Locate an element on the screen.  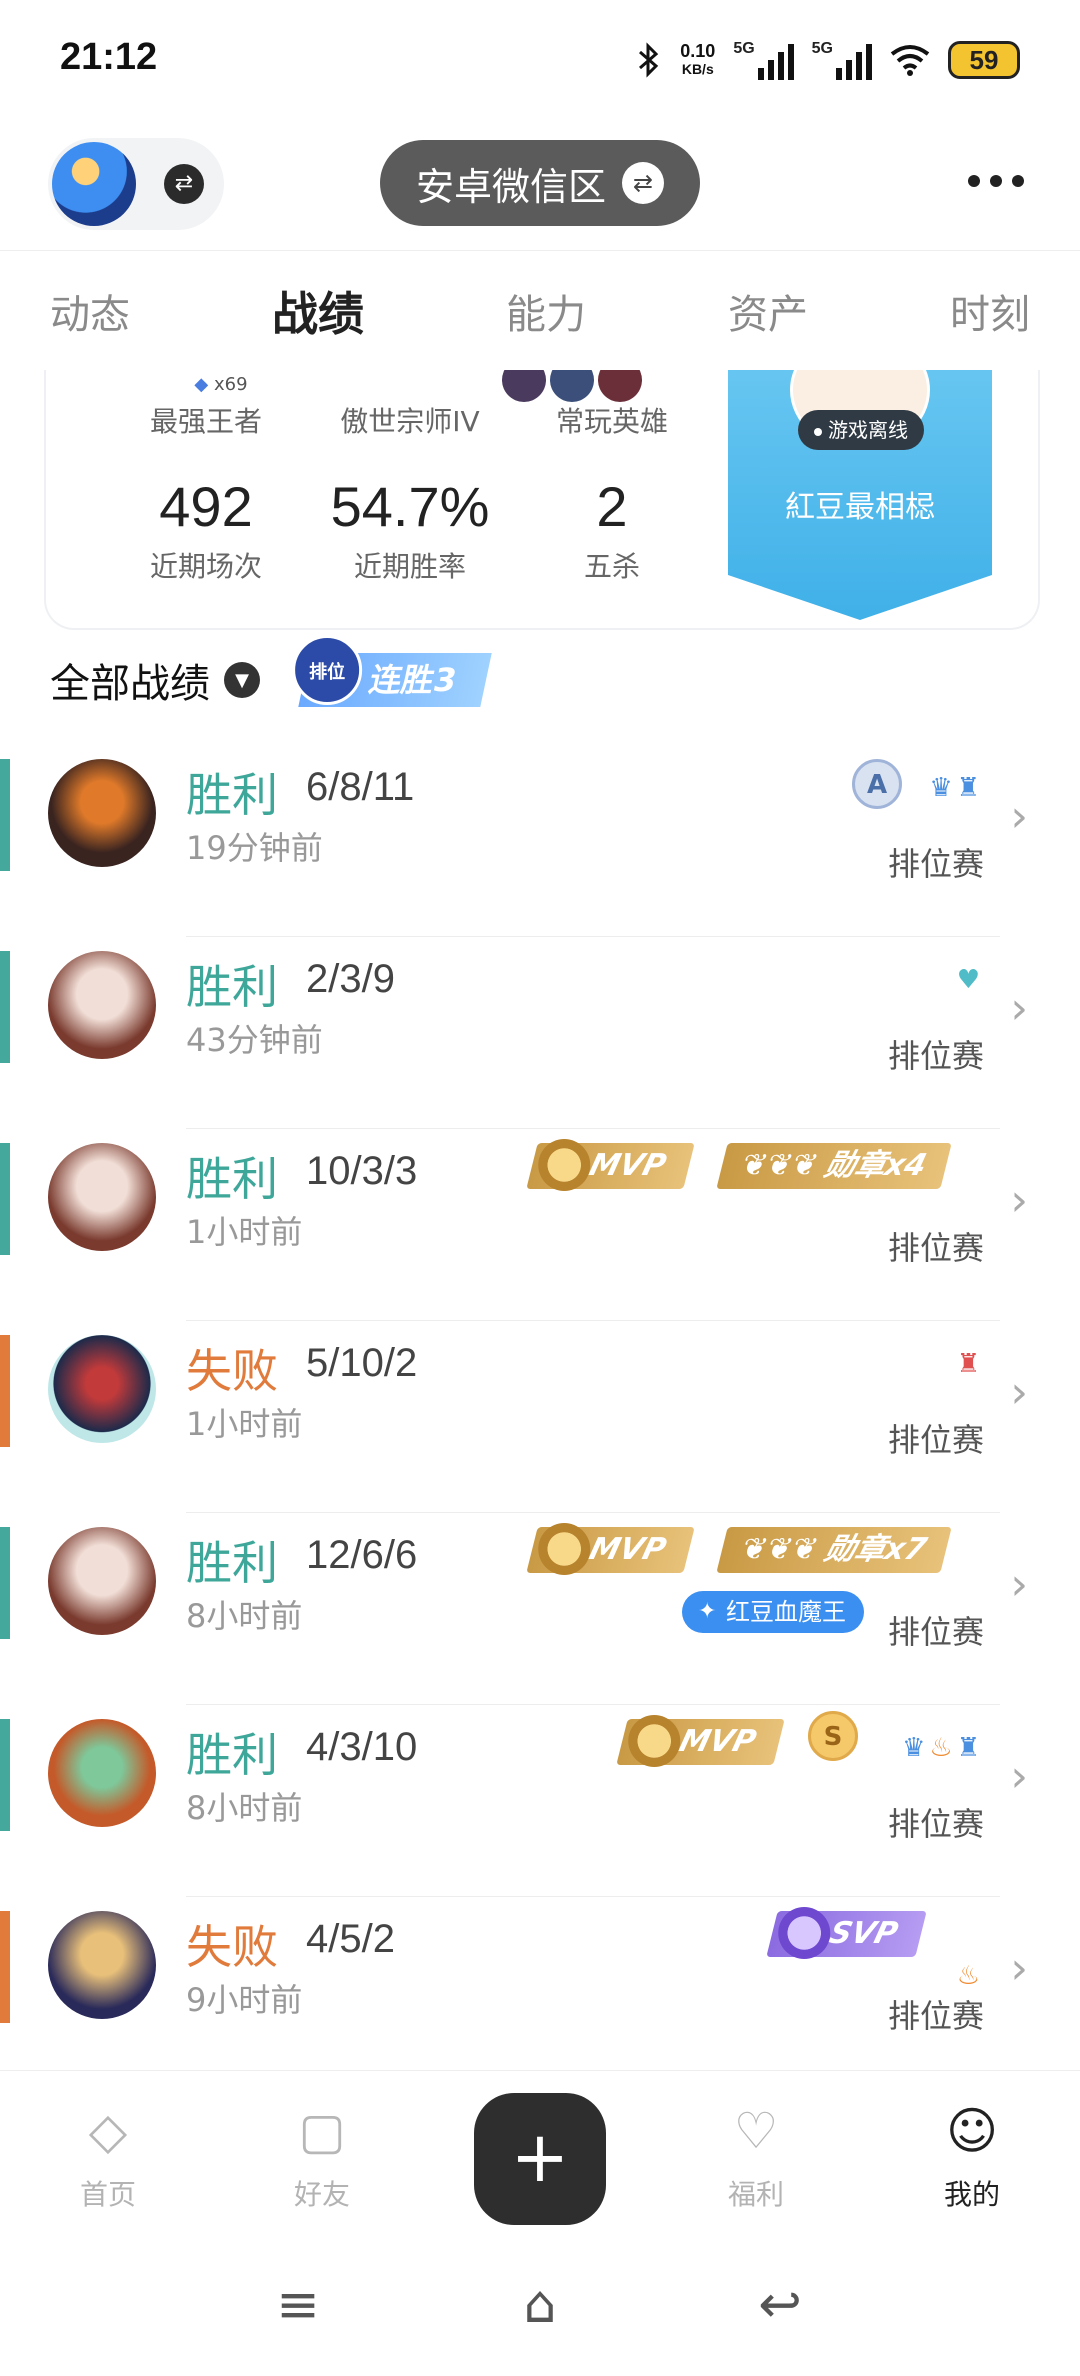
winrate-label: 近期胜率 is located at coordinates (409, 566).